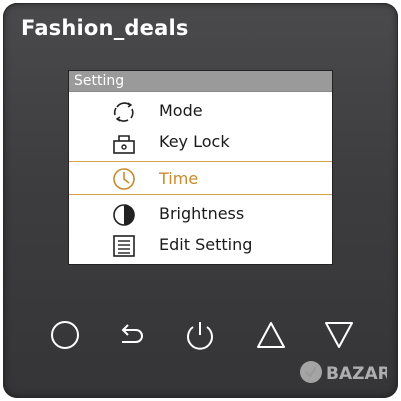  I want to click on edit-setting-icon, so click(124, 246).